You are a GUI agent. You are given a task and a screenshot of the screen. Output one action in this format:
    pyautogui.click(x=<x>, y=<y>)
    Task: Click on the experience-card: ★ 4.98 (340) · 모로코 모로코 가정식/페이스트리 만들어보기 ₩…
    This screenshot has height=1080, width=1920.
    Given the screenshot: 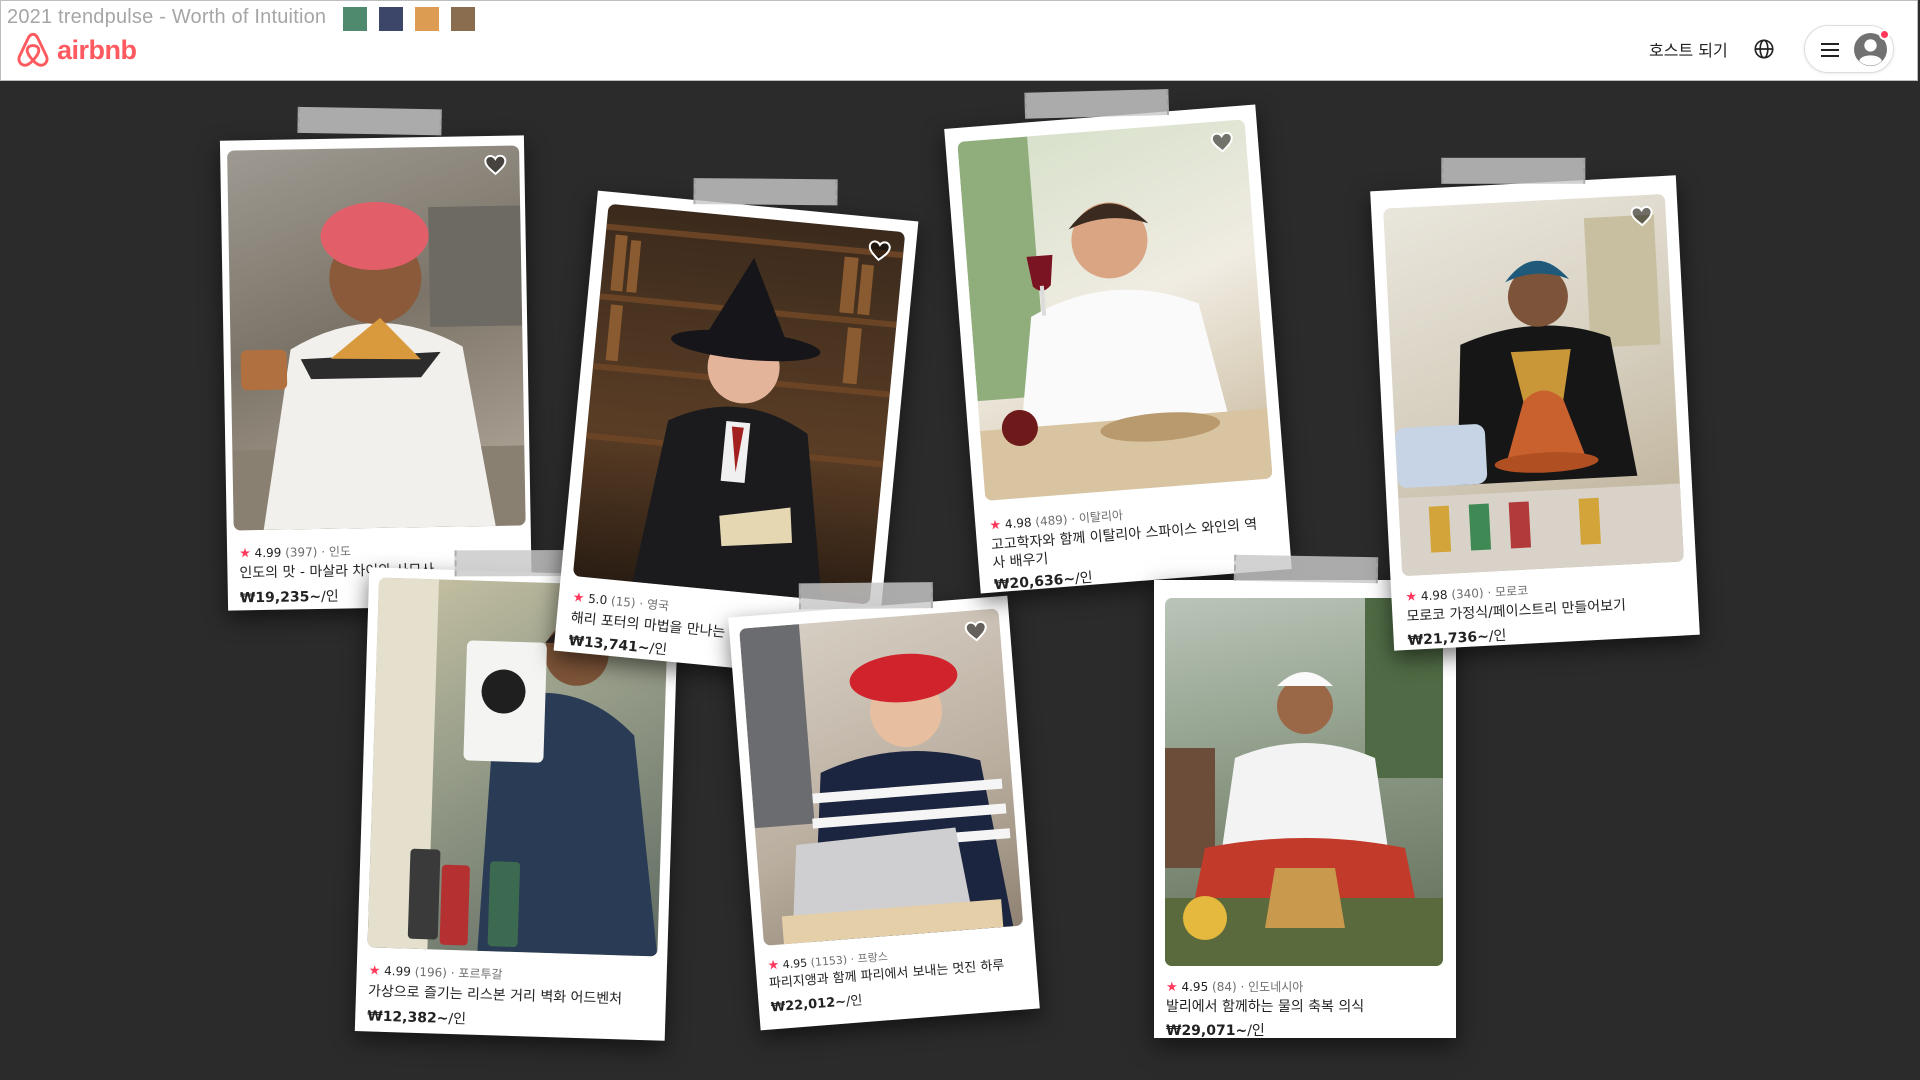 What is the action you would take?
    pyautogui.click(x=1535, y=404)
    